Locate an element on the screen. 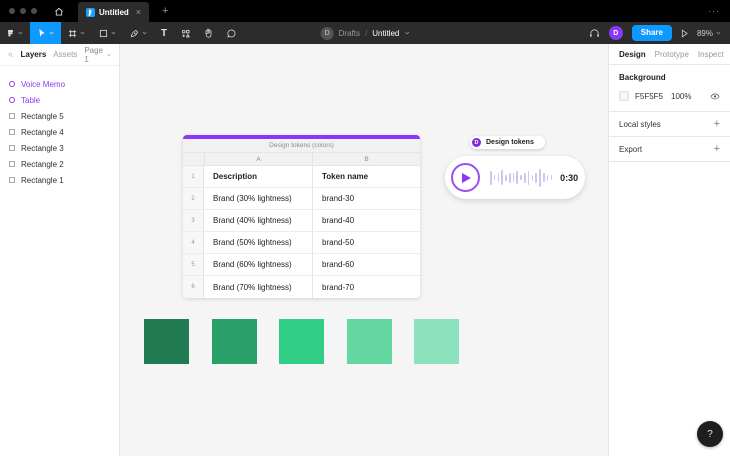  cell-token-name: brand-30 is located at coordinates (366, 198).